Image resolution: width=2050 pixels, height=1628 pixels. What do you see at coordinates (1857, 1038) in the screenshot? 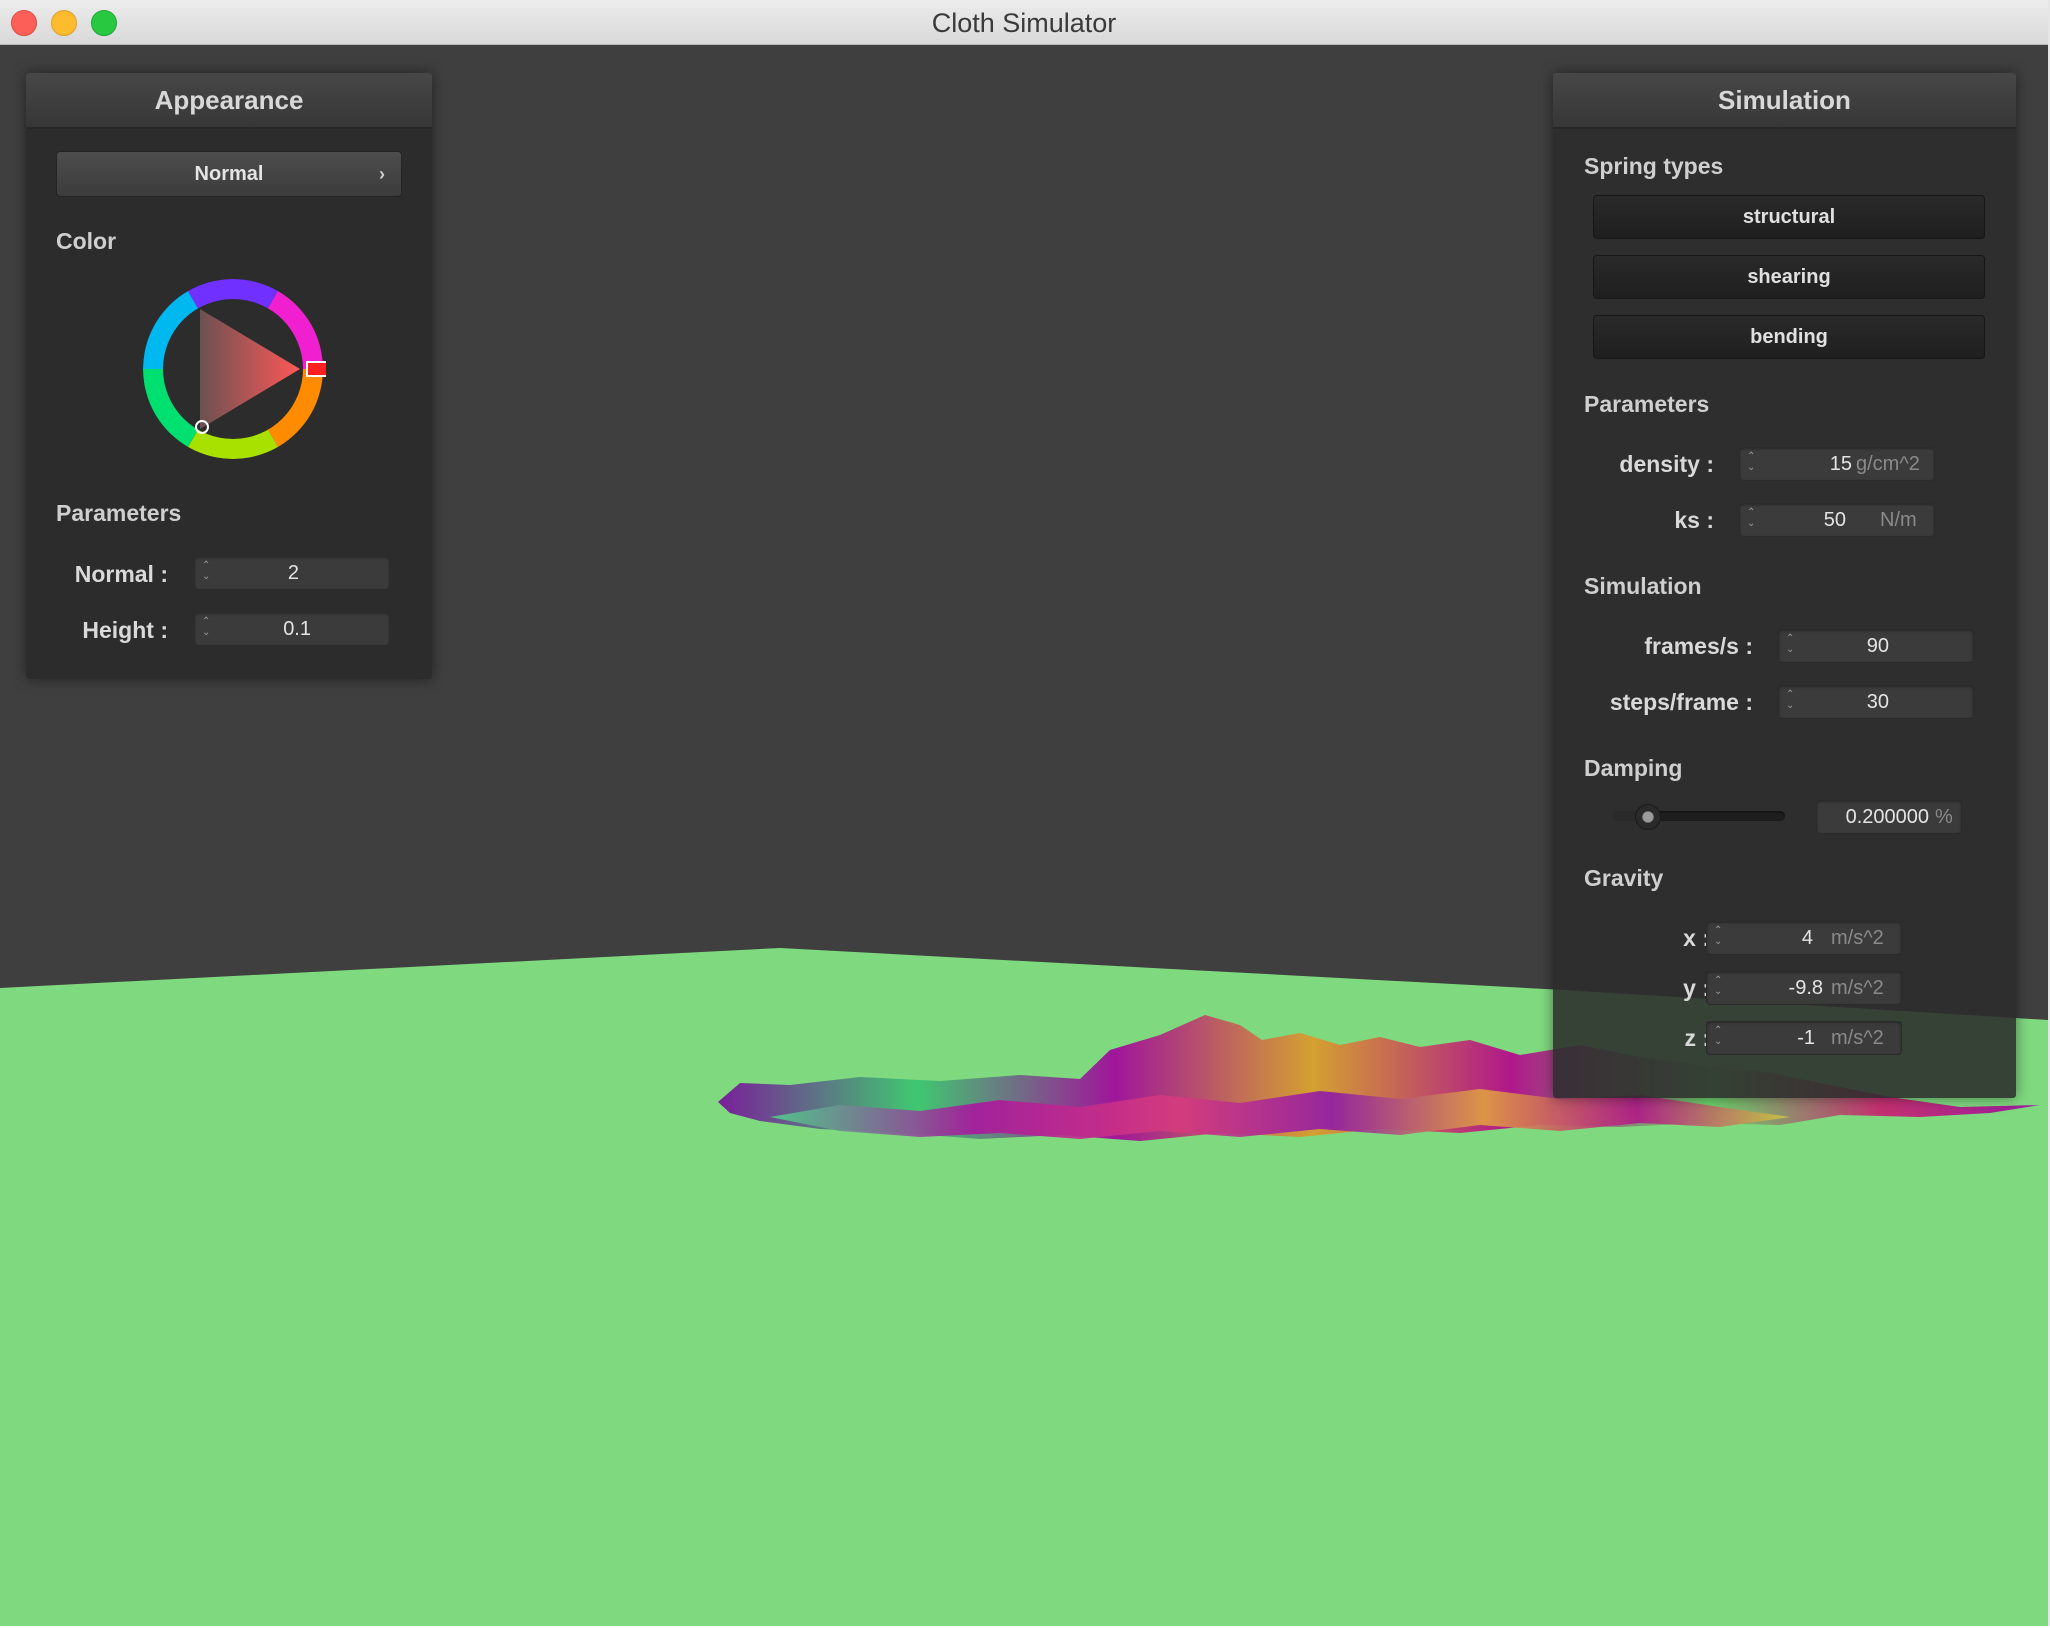
I see `gravity-z-unit: m/s^2` at bounding box center [1857, 1038].